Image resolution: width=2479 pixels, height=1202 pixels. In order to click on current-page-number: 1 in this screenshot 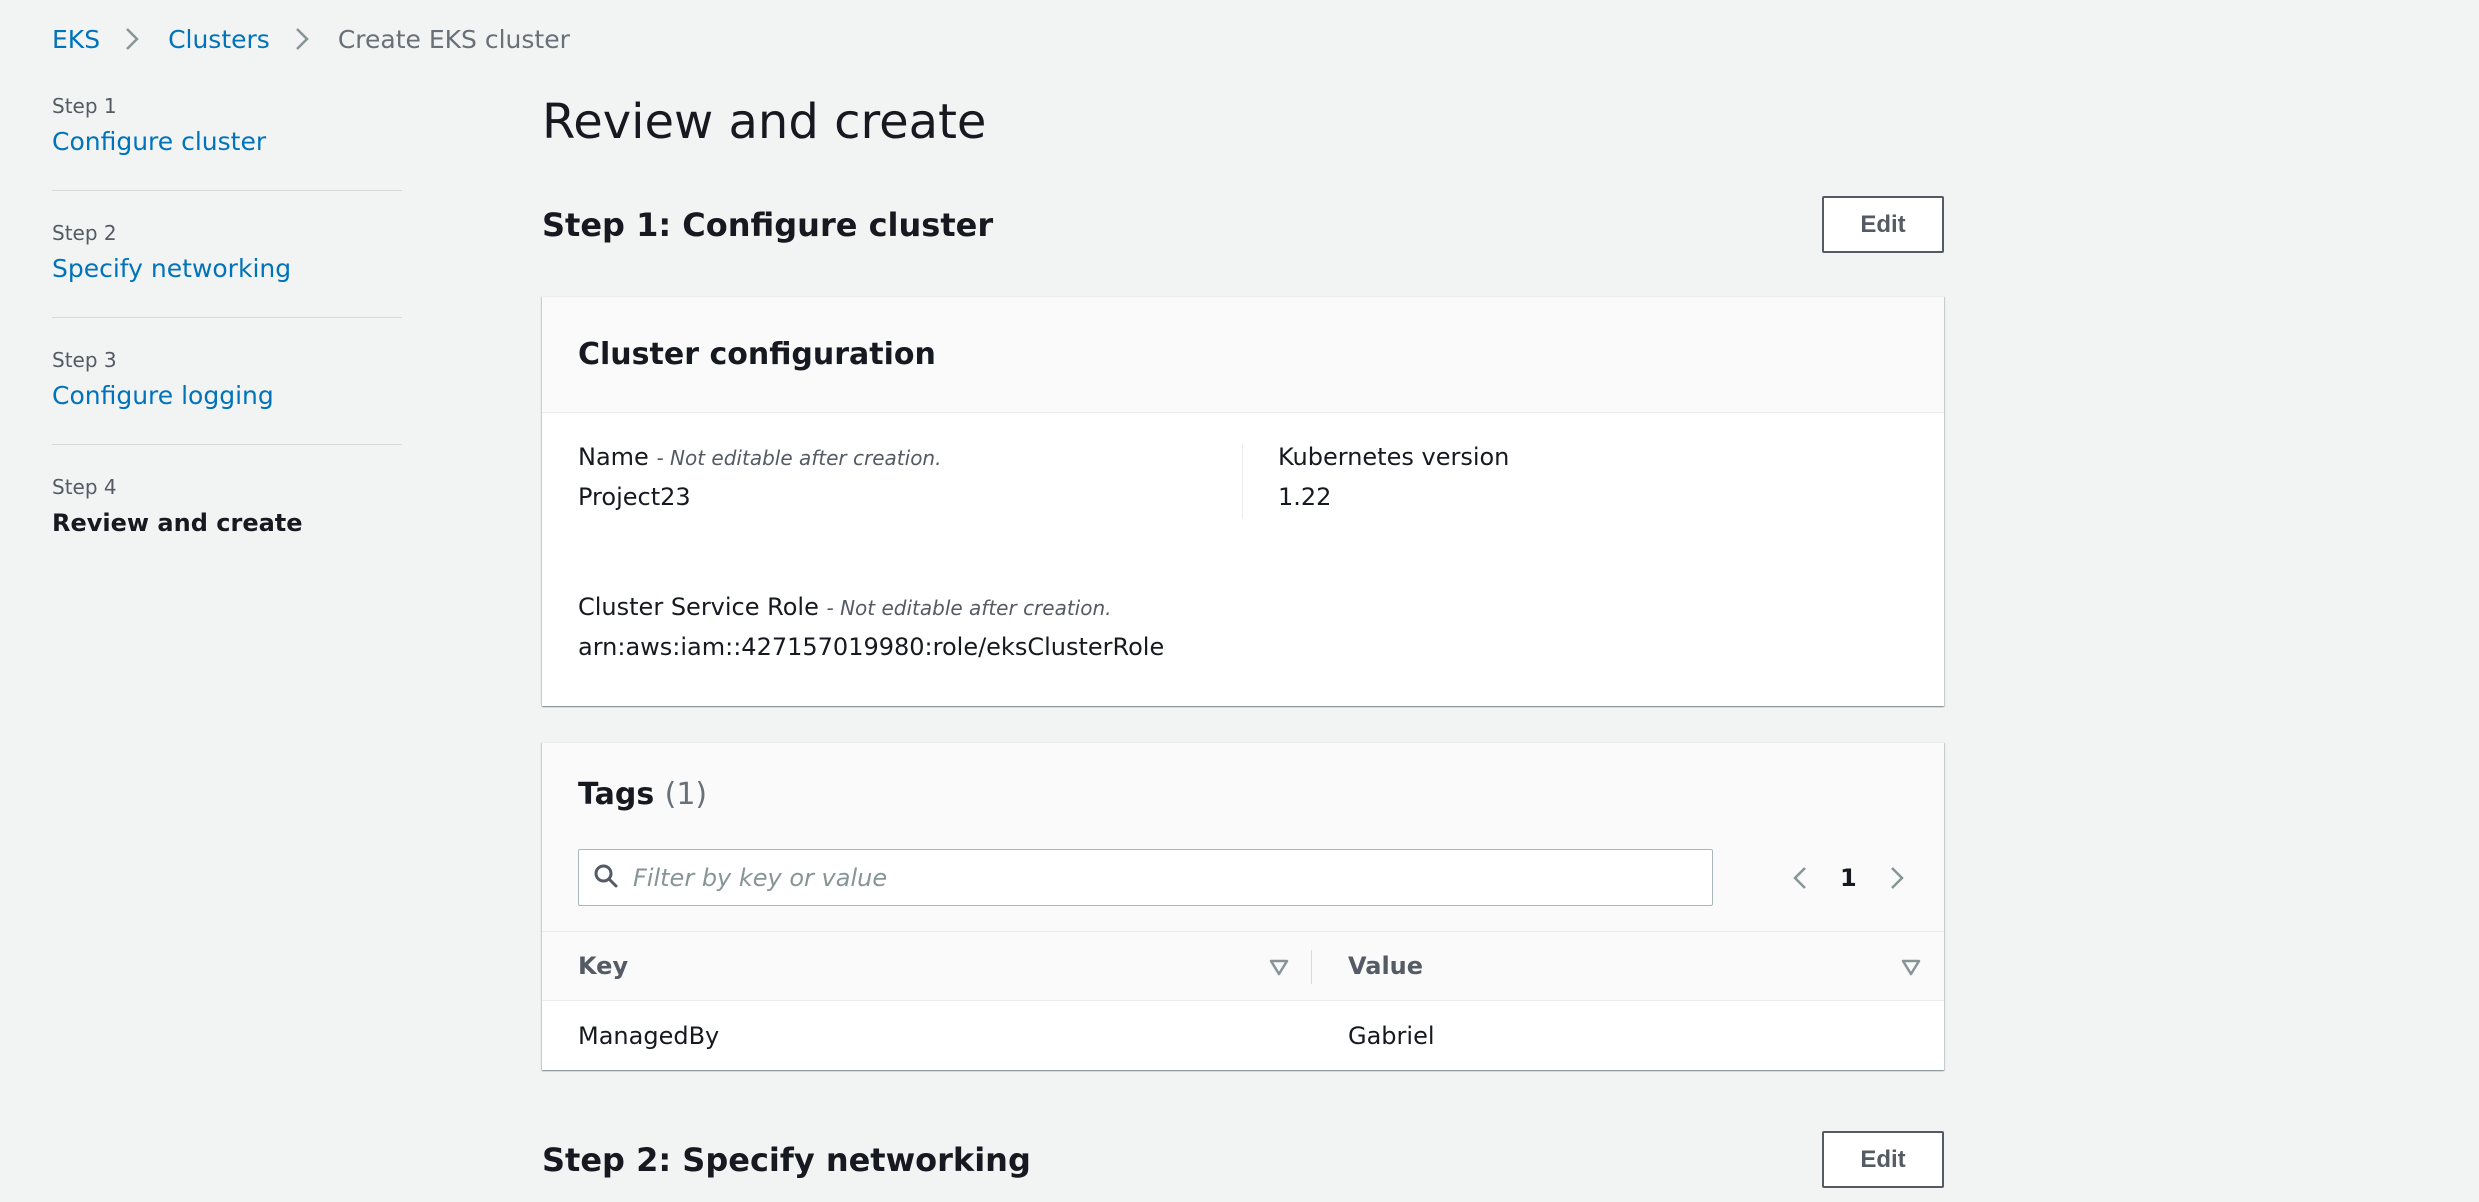, I will do `click(1848, 878)`.